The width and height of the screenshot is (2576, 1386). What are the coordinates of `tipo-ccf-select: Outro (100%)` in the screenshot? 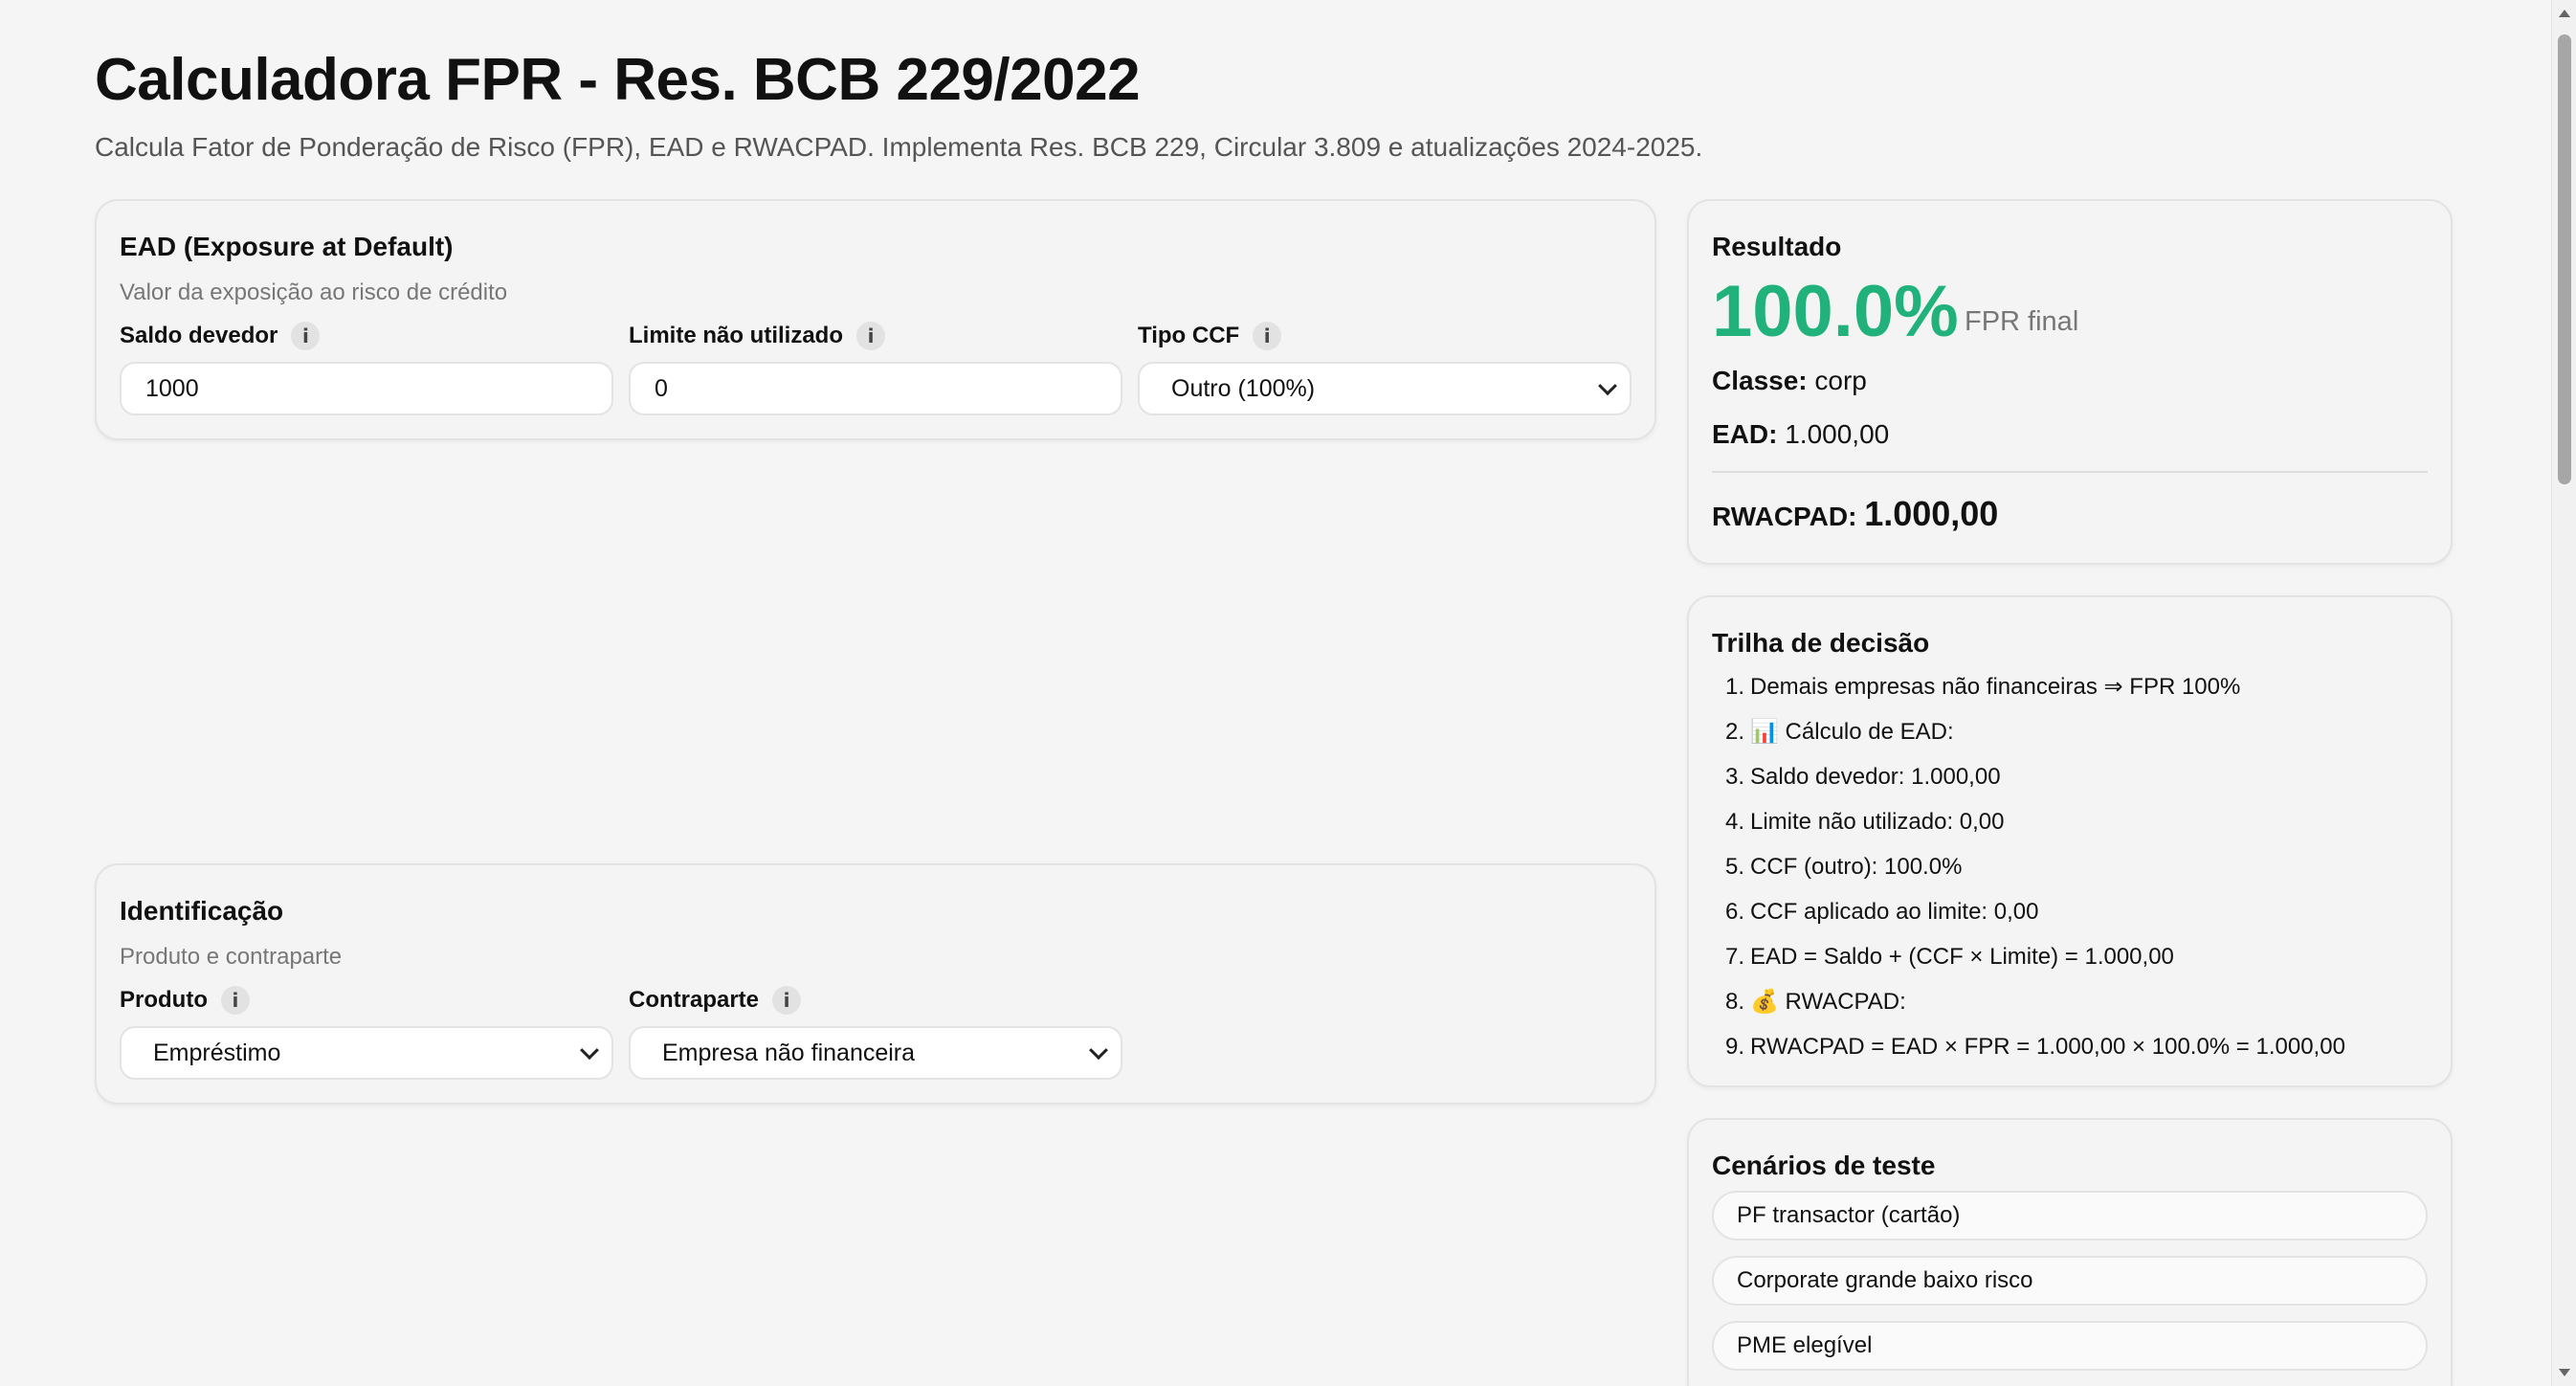 It's located at (1385, 388).